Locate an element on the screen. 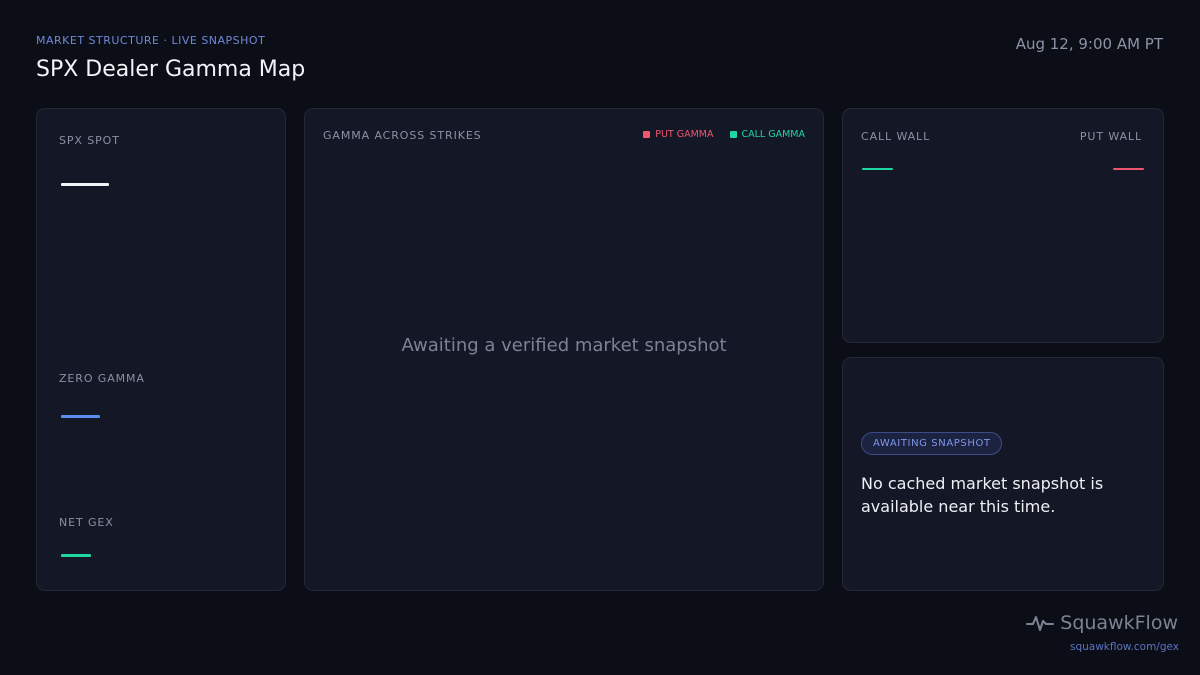 Image resolution: width=1200 pixels, height=675 pixels. put-wall-label: PUT WALL is located at coordinates (1110, 136).